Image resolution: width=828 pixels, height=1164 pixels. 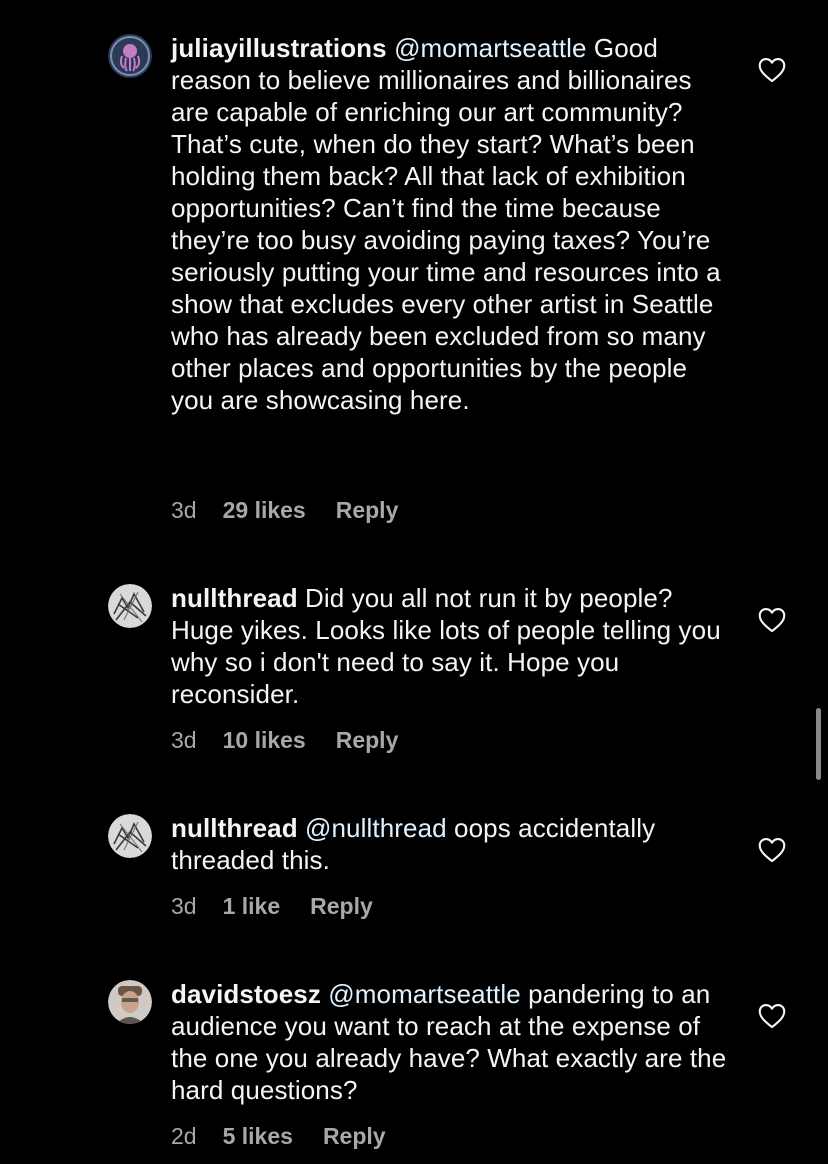 What do you see at coordinates (264, 740) in the screenshot?
I see `comment-likes: 10 likes` at bounding box center [264, 740].